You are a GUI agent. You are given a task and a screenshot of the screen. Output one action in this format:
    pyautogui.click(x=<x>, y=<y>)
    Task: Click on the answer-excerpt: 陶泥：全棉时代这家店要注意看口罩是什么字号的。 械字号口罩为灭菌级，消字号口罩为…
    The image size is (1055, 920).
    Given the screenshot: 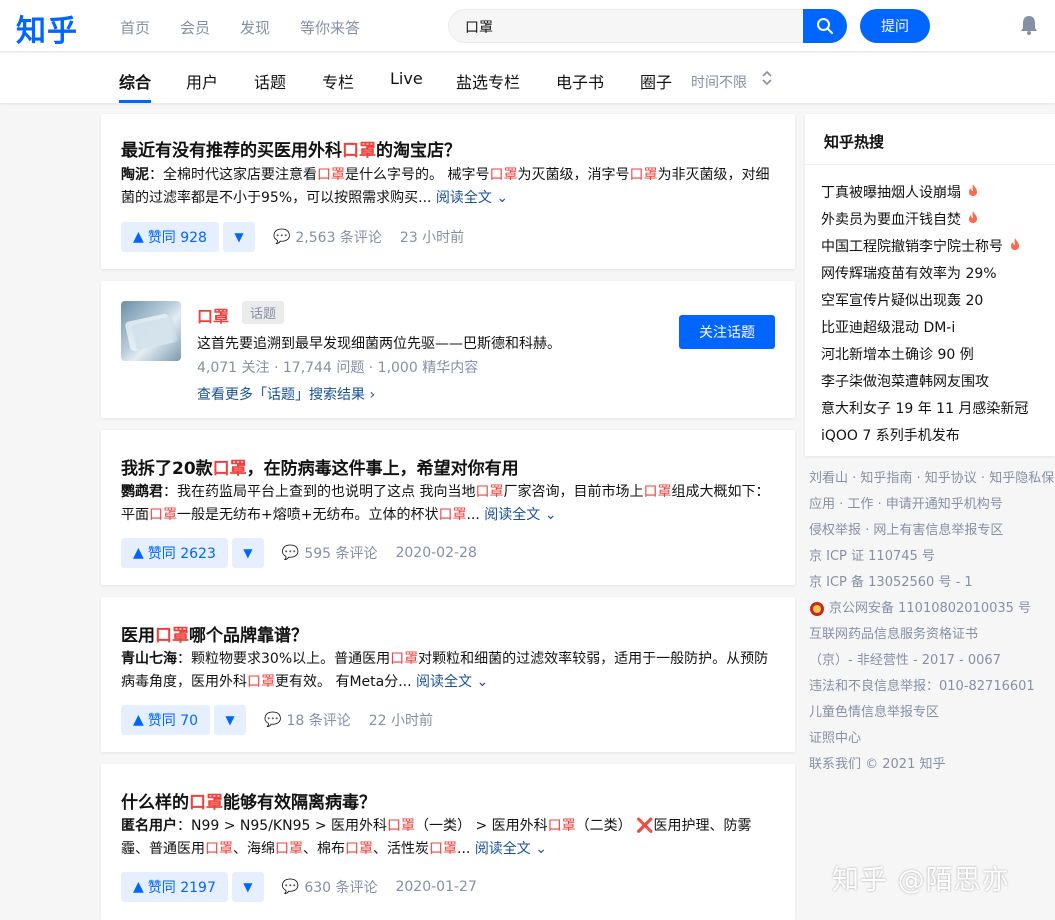 What is the action you would take?
    pyautogui.click(x=448, y=187)
    